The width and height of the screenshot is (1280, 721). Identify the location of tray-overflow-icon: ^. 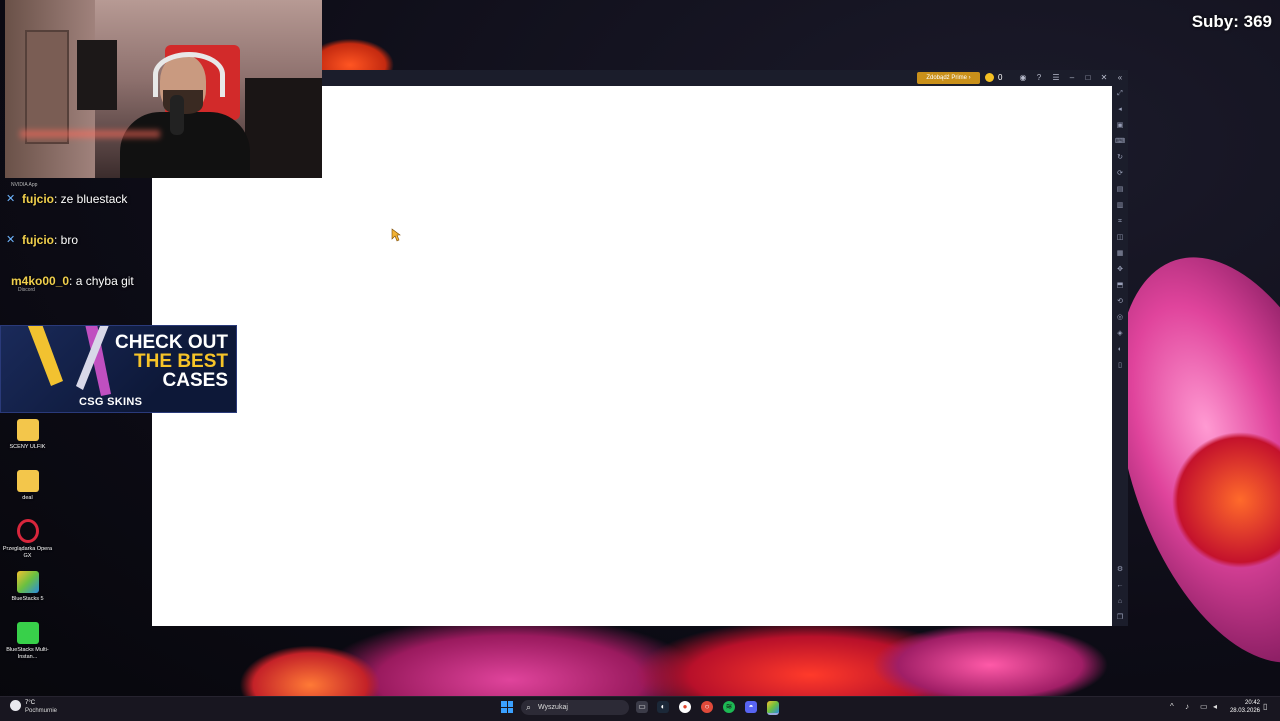
(1172, 707).